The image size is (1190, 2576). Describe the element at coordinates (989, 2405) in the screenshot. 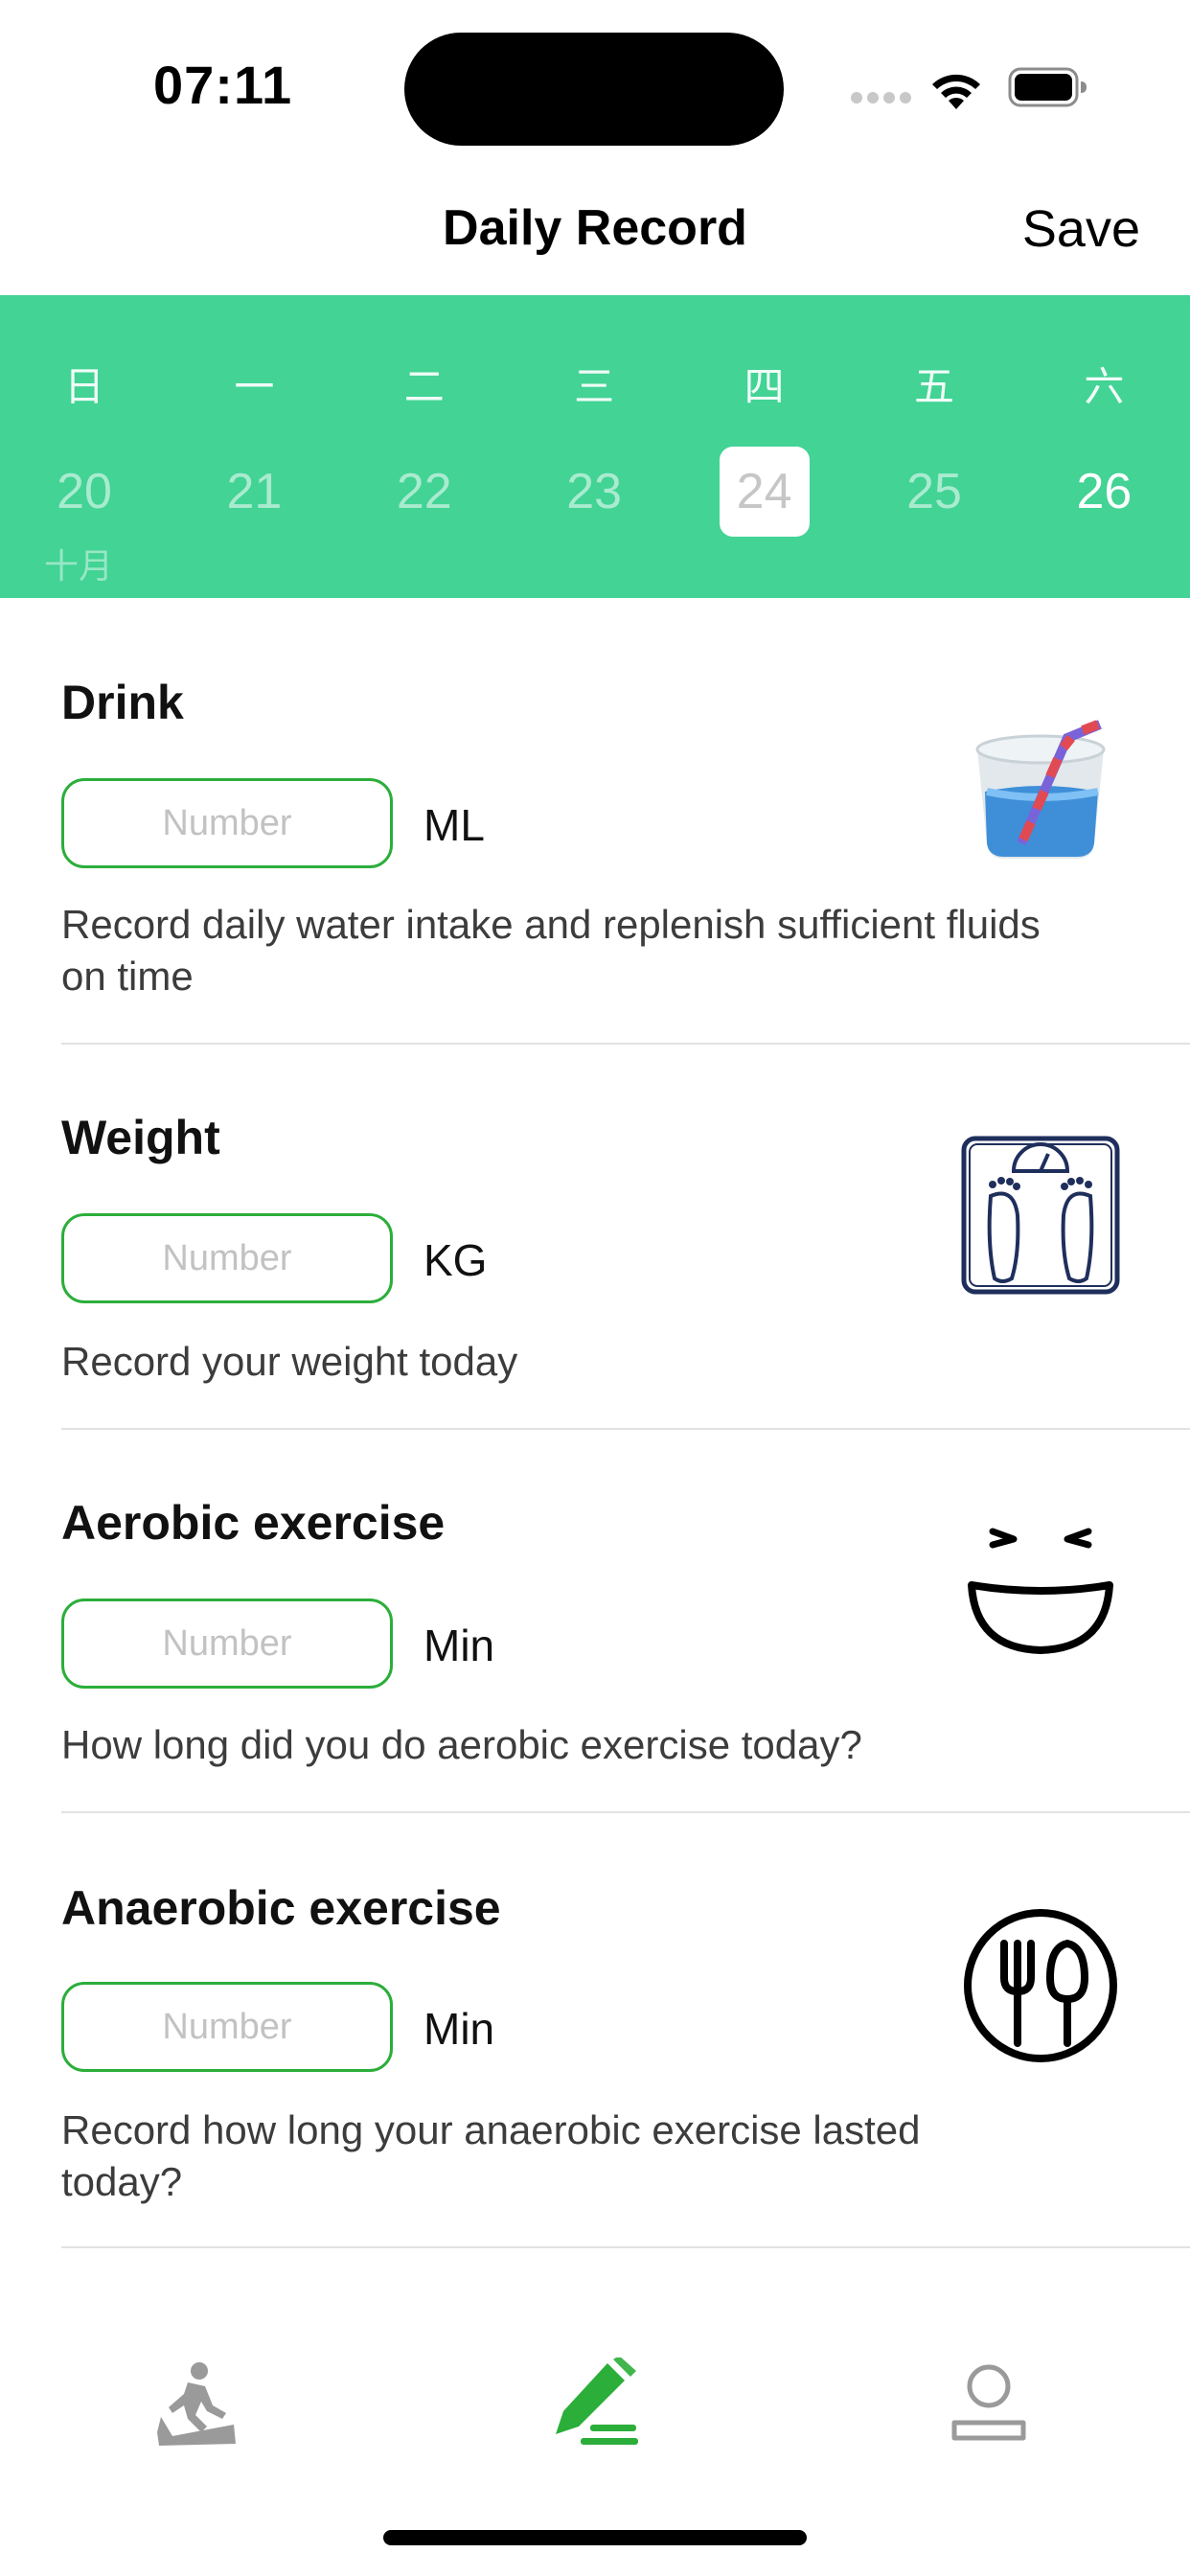

I see `tab-profile-icon` at that location.